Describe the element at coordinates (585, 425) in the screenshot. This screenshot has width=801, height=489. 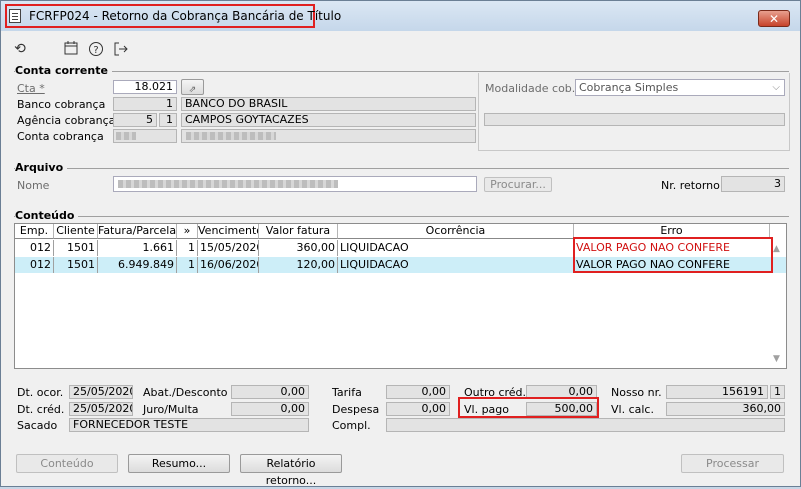
I see `compl-field` at that location.